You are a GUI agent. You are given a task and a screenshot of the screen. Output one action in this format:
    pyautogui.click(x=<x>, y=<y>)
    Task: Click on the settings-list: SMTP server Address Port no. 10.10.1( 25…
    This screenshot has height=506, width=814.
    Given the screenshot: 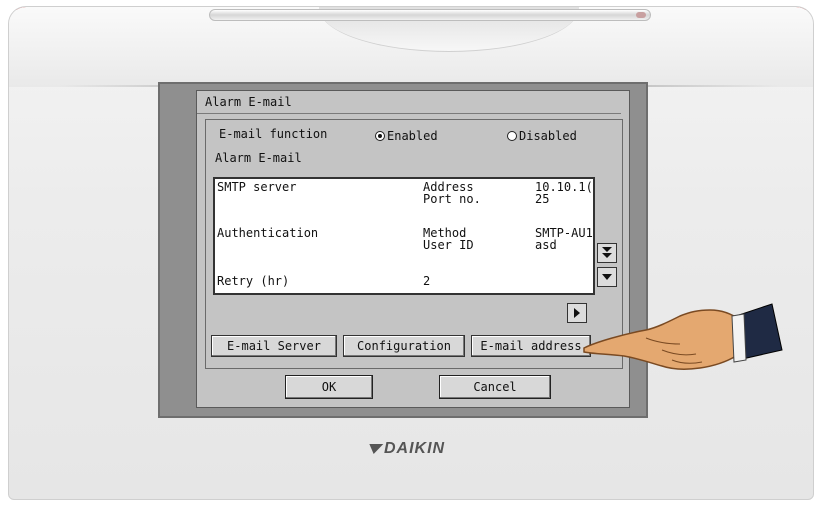 What is the action you would take?
    pyautogui.click(x=404, y=236)
    